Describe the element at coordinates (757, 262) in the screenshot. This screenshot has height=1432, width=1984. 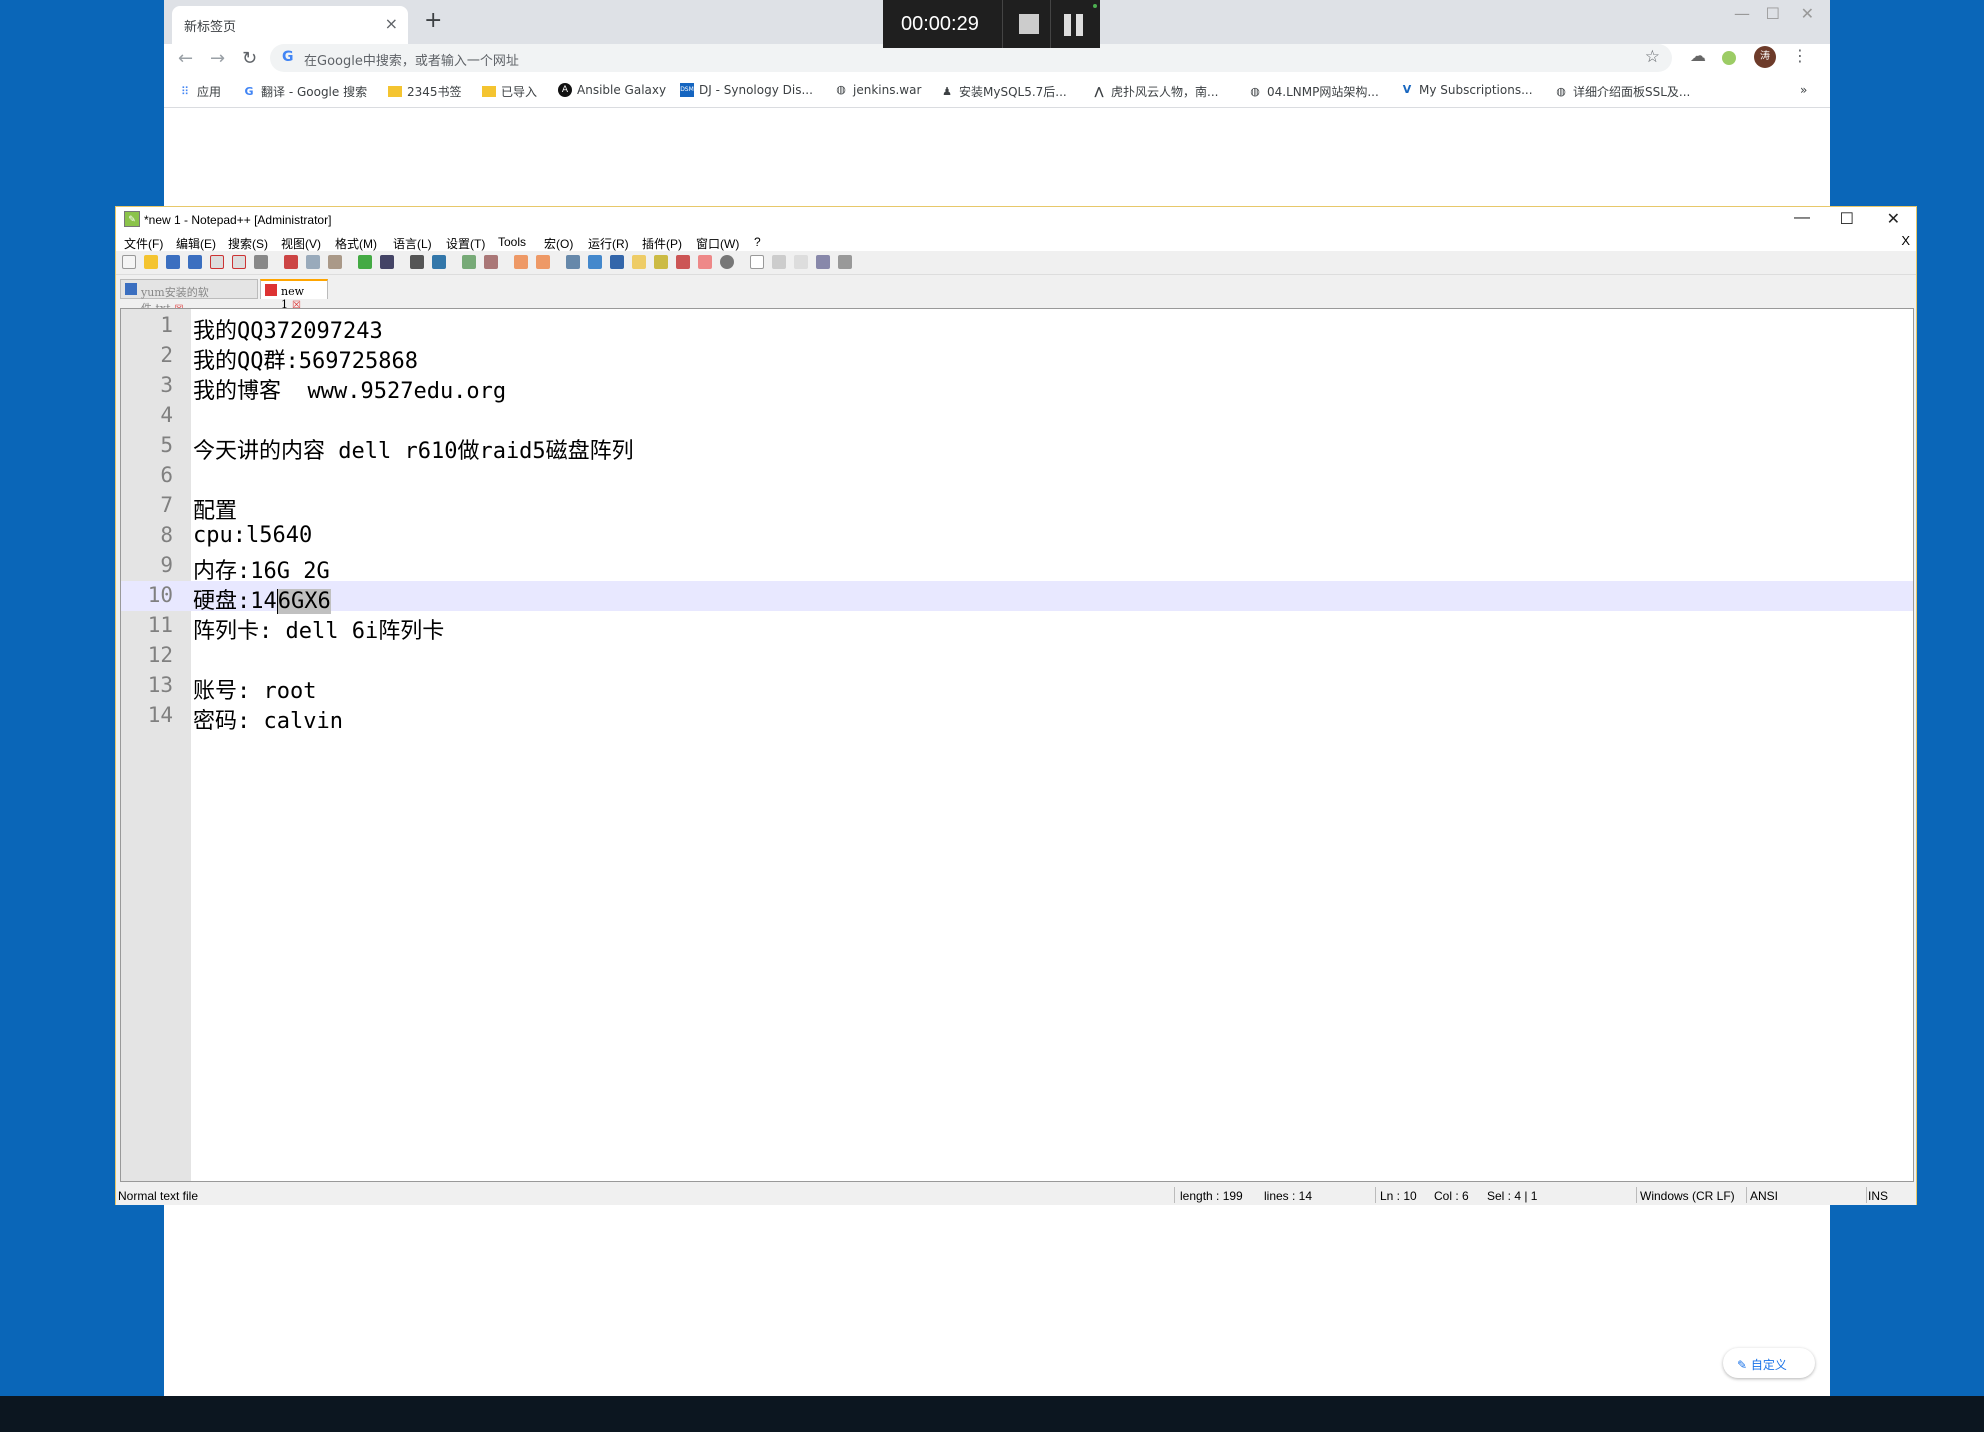
I see `record-macro-icon` at that location.